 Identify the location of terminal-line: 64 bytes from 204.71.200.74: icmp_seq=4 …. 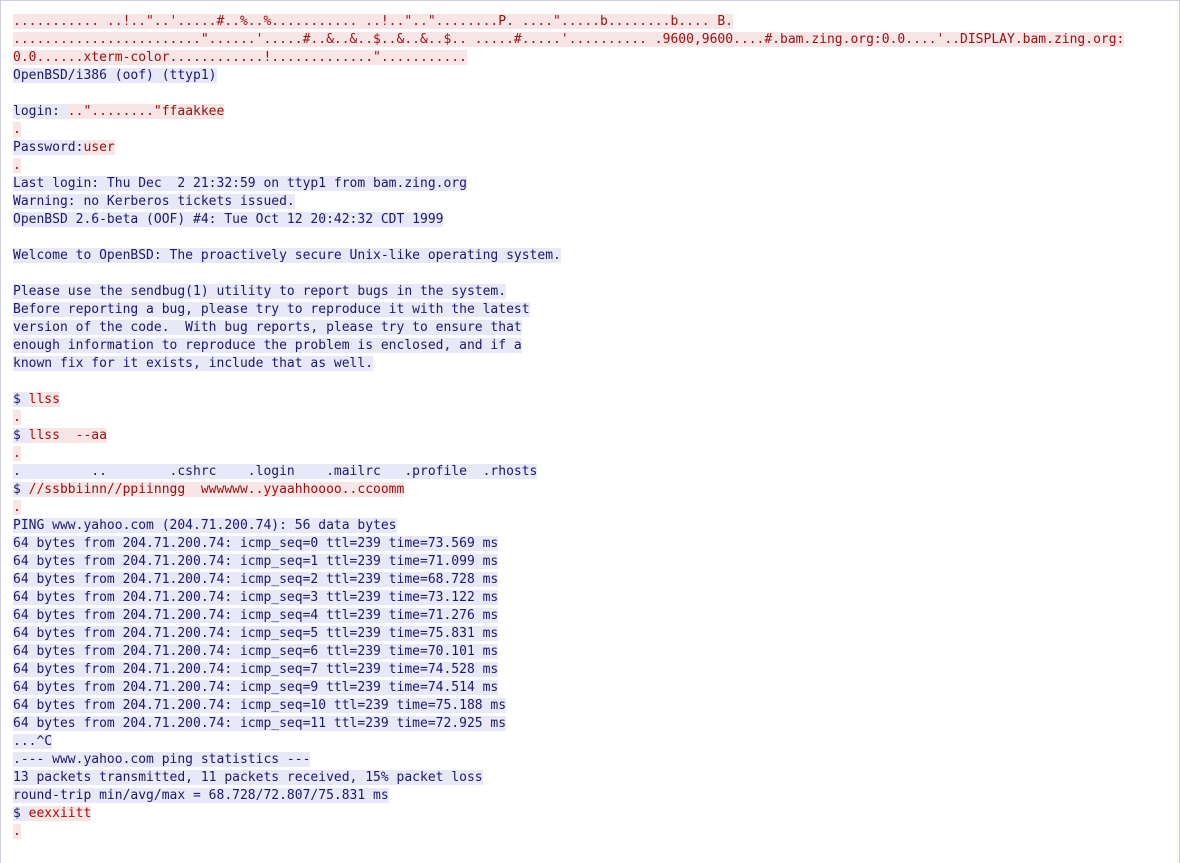
(596, 616).